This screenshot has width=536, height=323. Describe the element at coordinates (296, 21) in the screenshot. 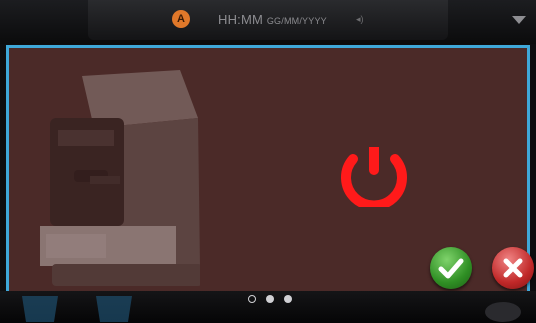

I see `date-display: GG/MM/YYYY` at that location.